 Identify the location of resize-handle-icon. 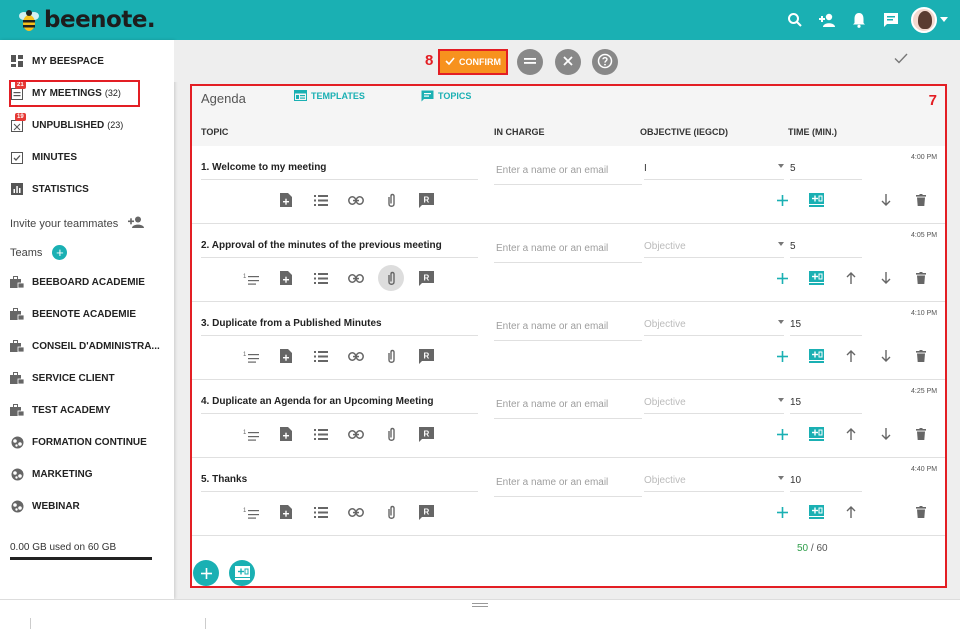
(480, 605).